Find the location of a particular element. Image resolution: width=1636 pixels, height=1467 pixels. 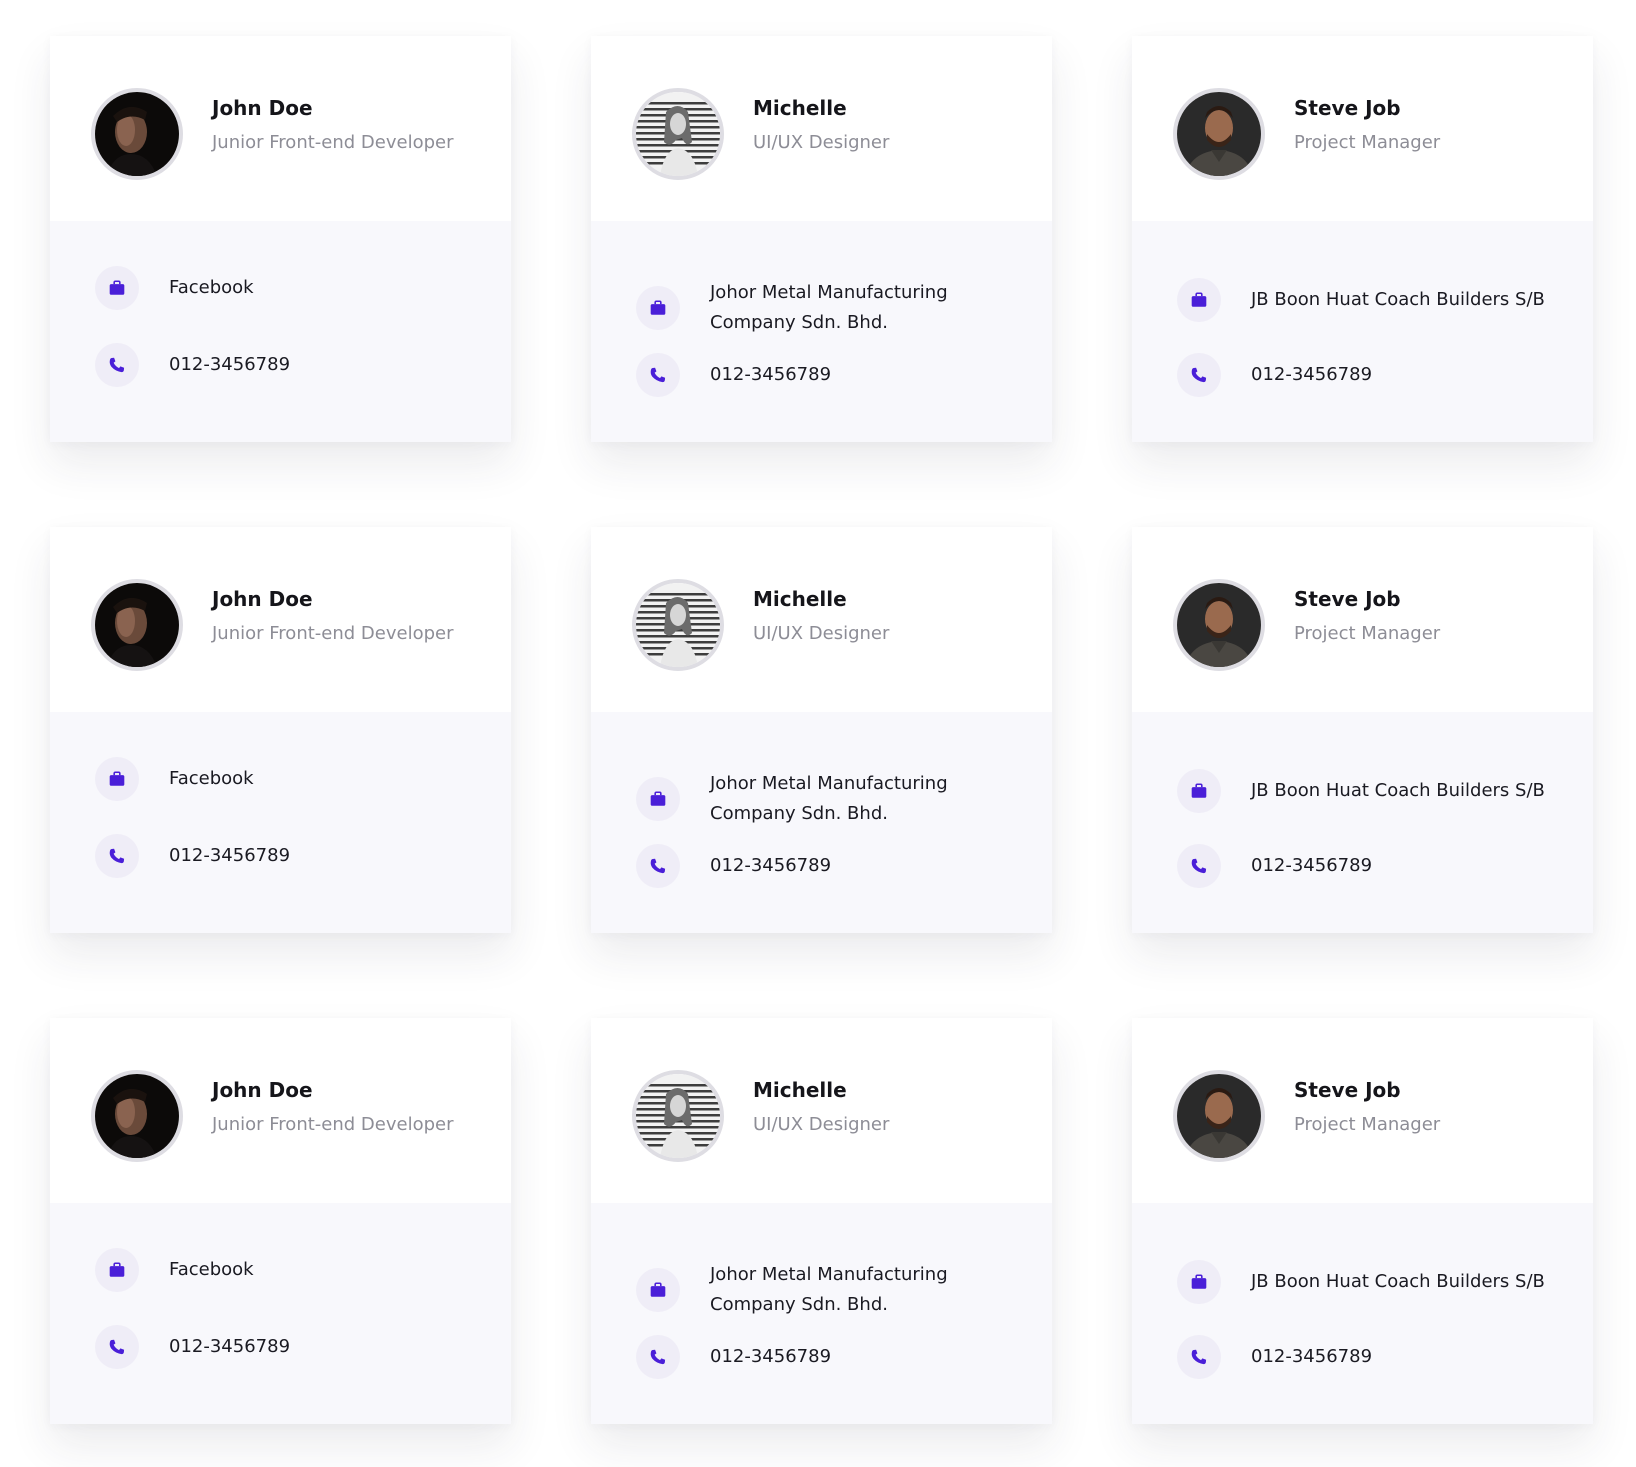

card-header: Steve Job Project Manager is located at coordinates (1362, 128).